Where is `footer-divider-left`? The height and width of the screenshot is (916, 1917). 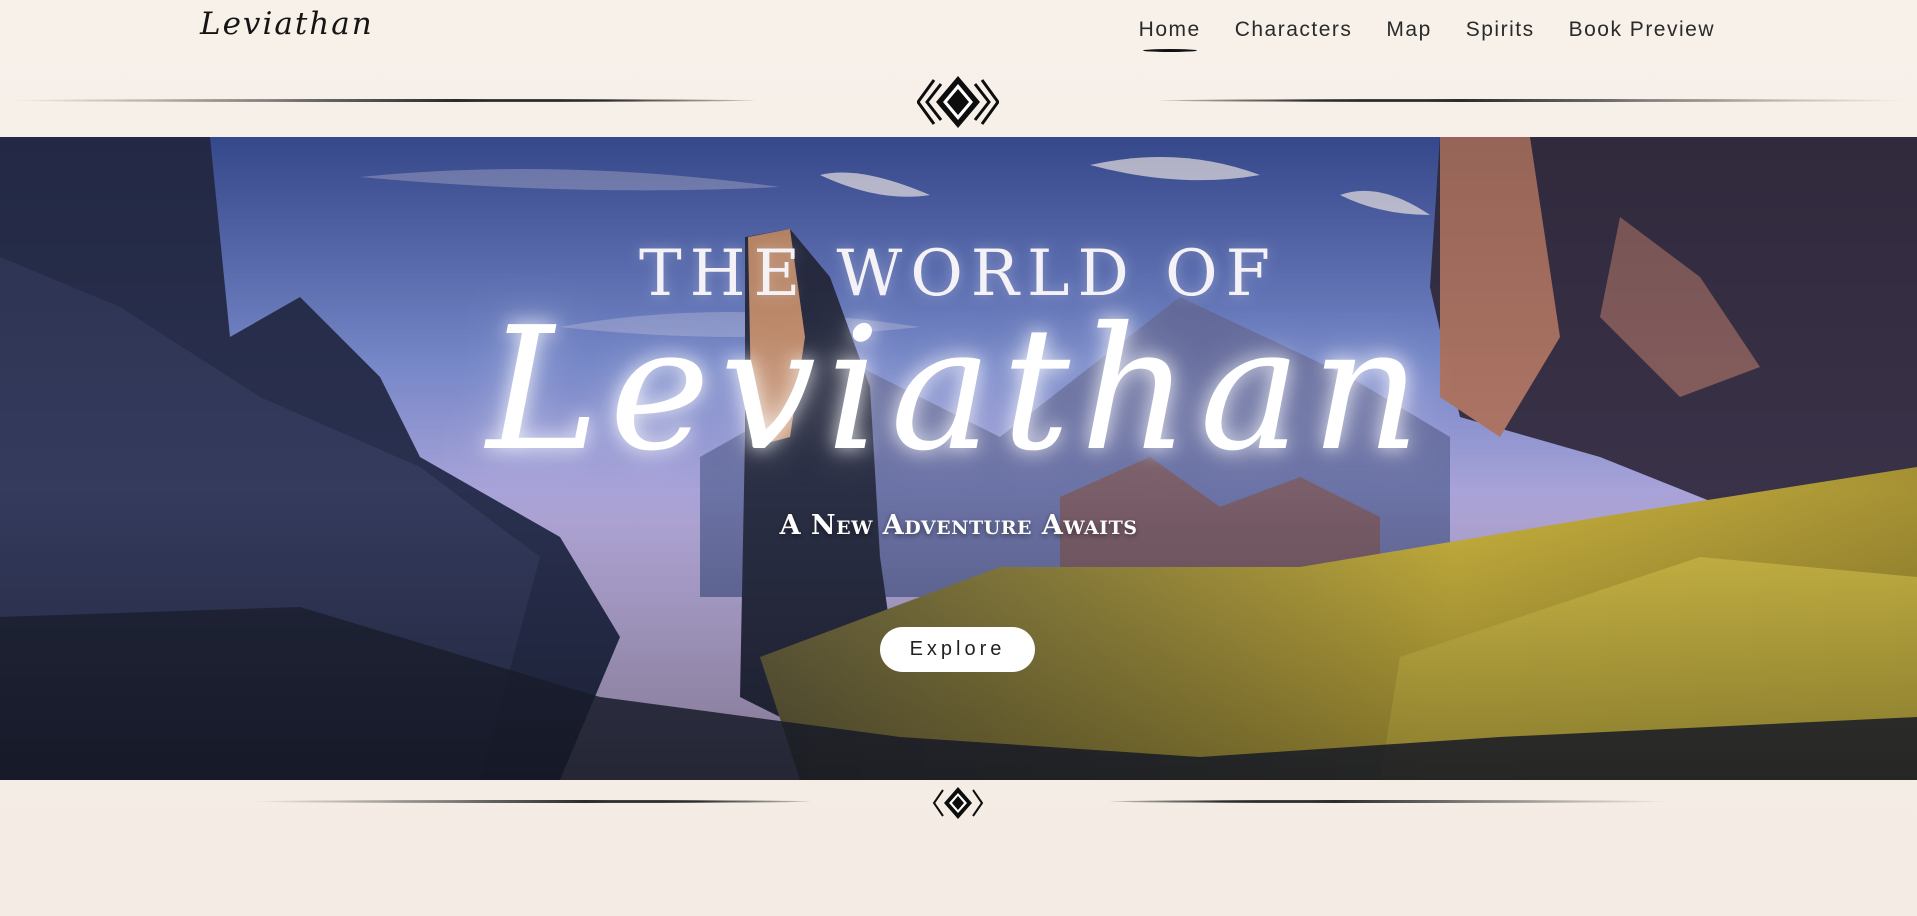 footer-divider-left is located at coordinates (530, 801).